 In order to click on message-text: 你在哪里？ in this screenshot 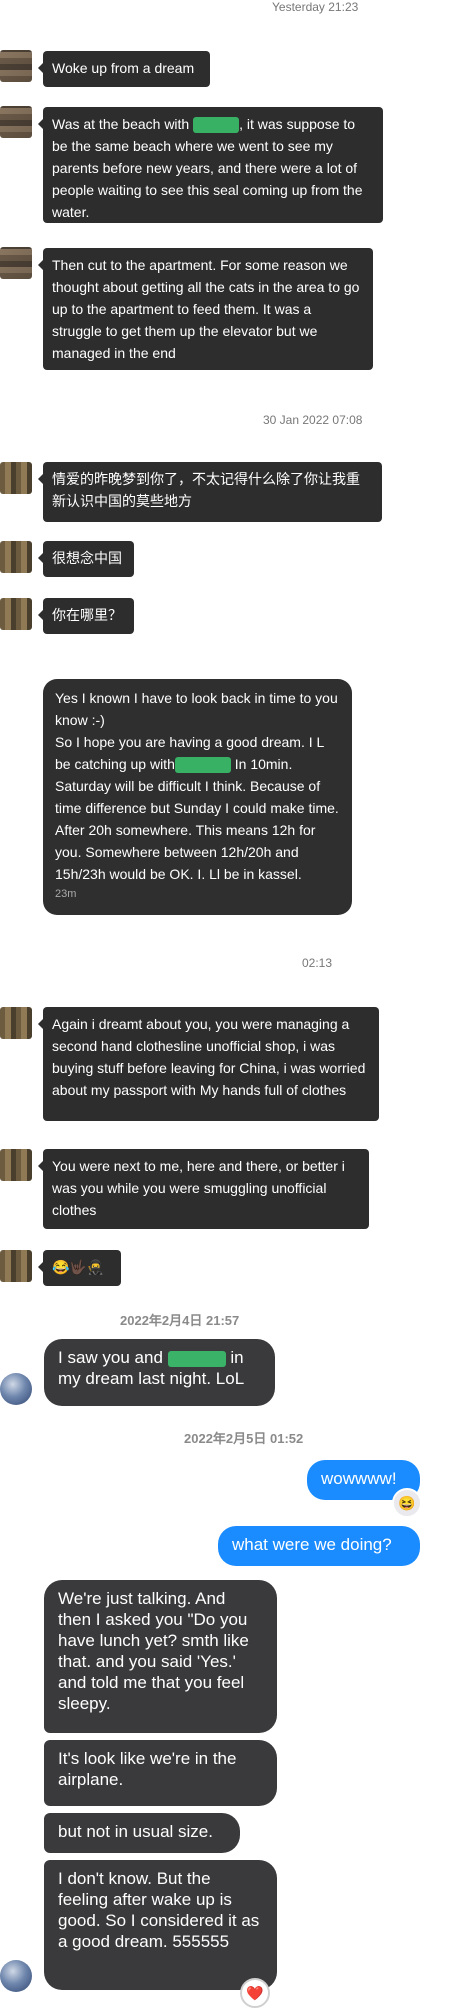, I will do `click(87, 615)`.